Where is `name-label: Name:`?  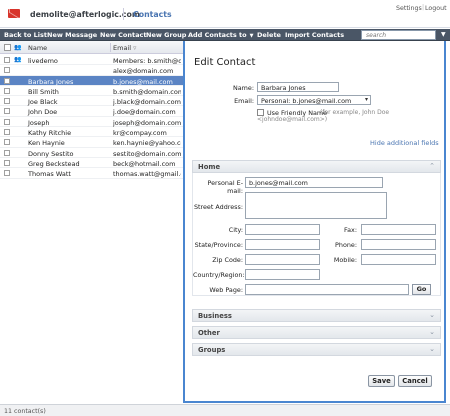 name-label: Name: is located at coordinates (243, 88).